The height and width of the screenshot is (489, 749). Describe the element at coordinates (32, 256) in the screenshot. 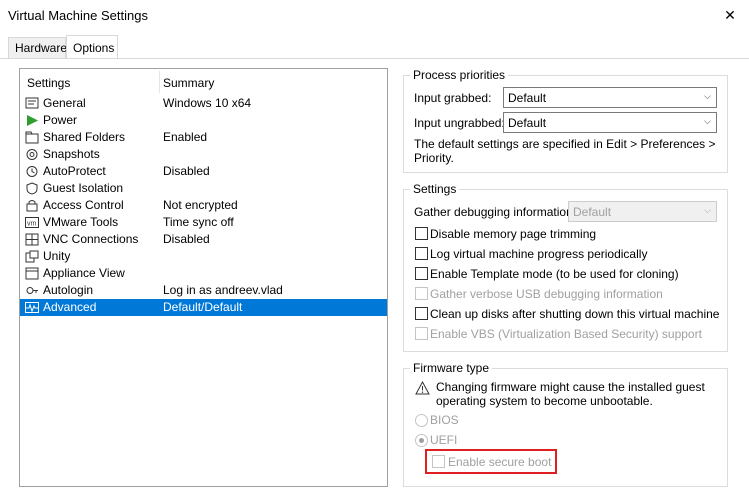

I see `unity-icon` at that location.